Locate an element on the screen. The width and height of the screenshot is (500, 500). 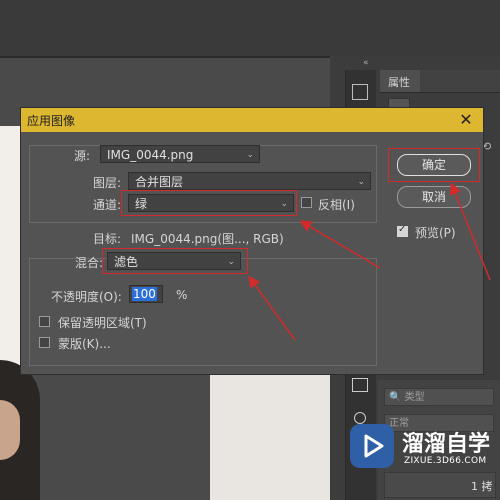
opacity-label: 不透明度(O): is located at coordinates (86, 297).